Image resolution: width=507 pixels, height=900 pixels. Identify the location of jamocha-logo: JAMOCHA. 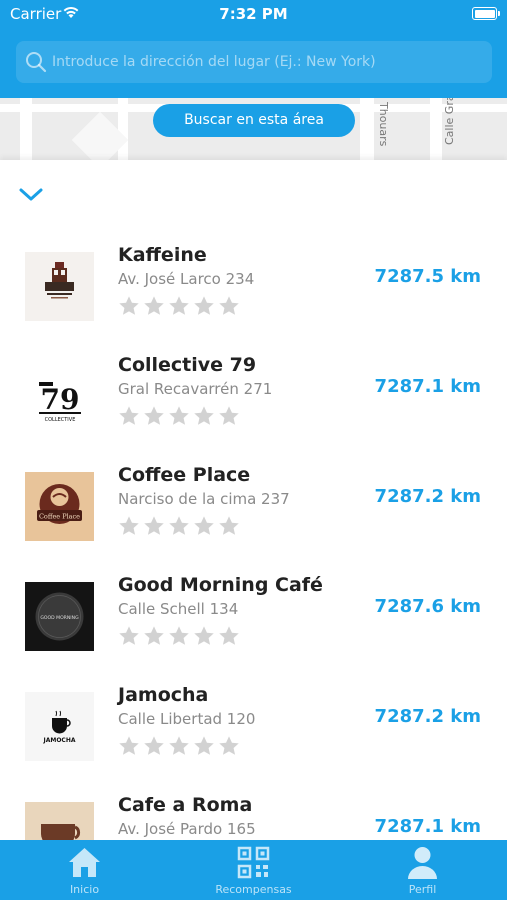
(59, 726).